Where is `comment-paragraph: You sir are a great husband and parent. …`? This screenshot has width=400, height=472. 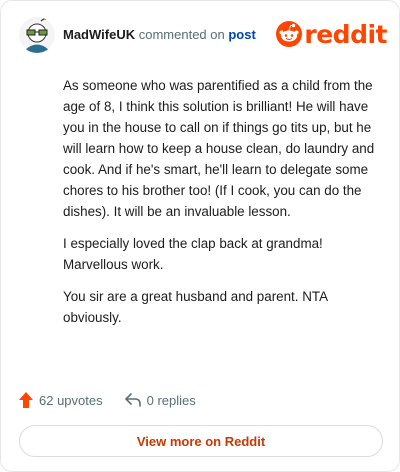
comment-paragraph: You sir are a great husband and parent. … is located at coordinates (195, 307).